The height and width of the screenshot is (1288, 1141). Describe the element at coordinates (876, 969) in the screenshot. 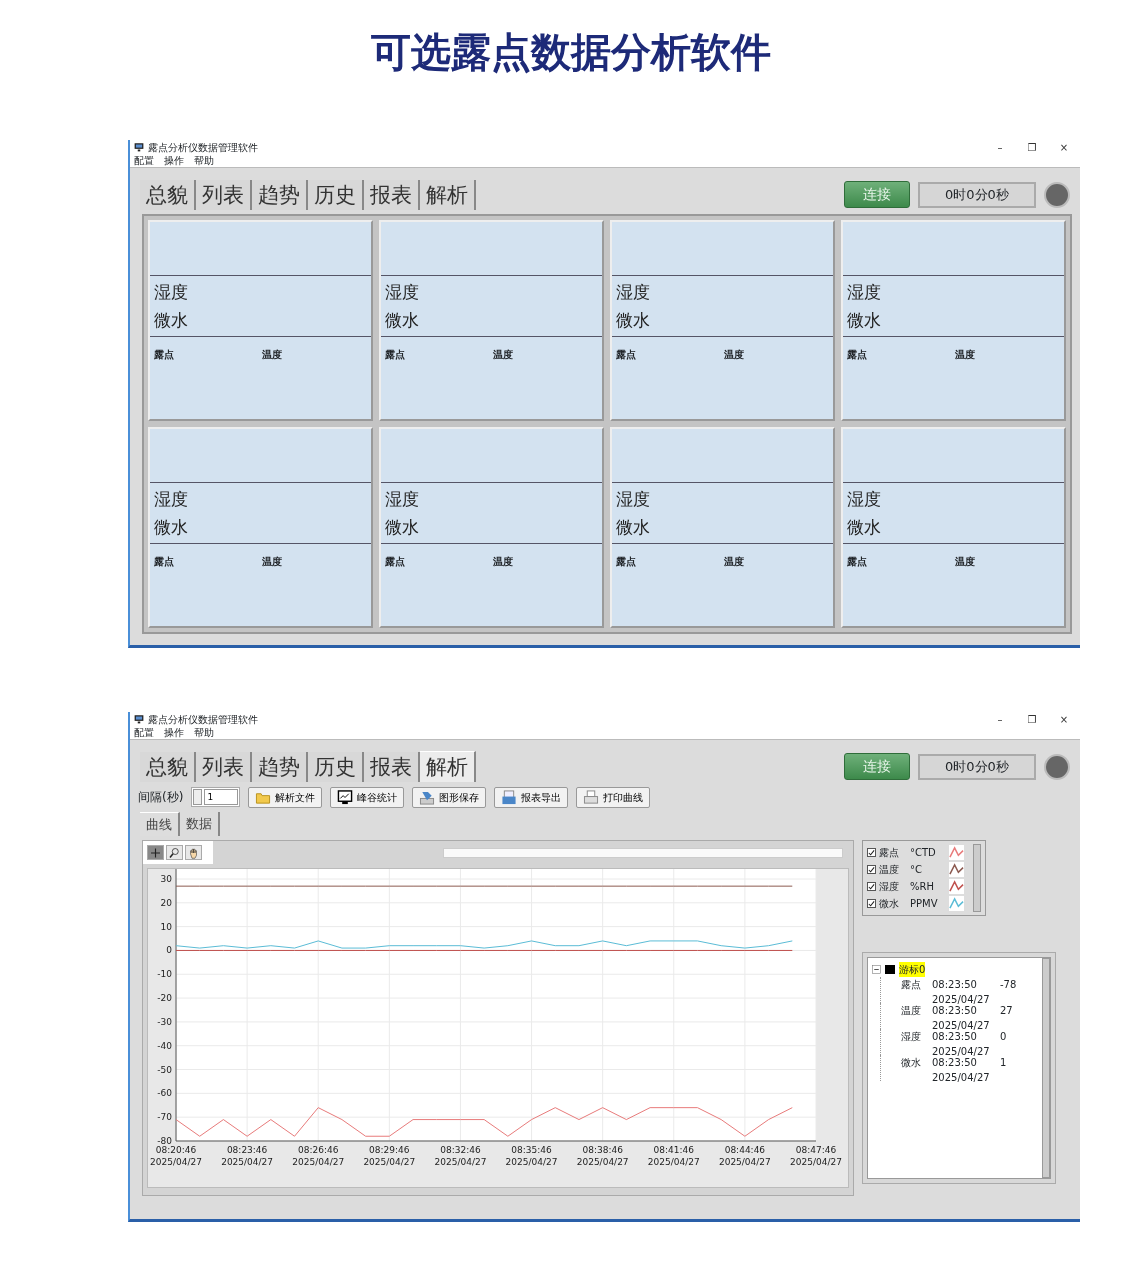

I see `collapse-icon` at that location.